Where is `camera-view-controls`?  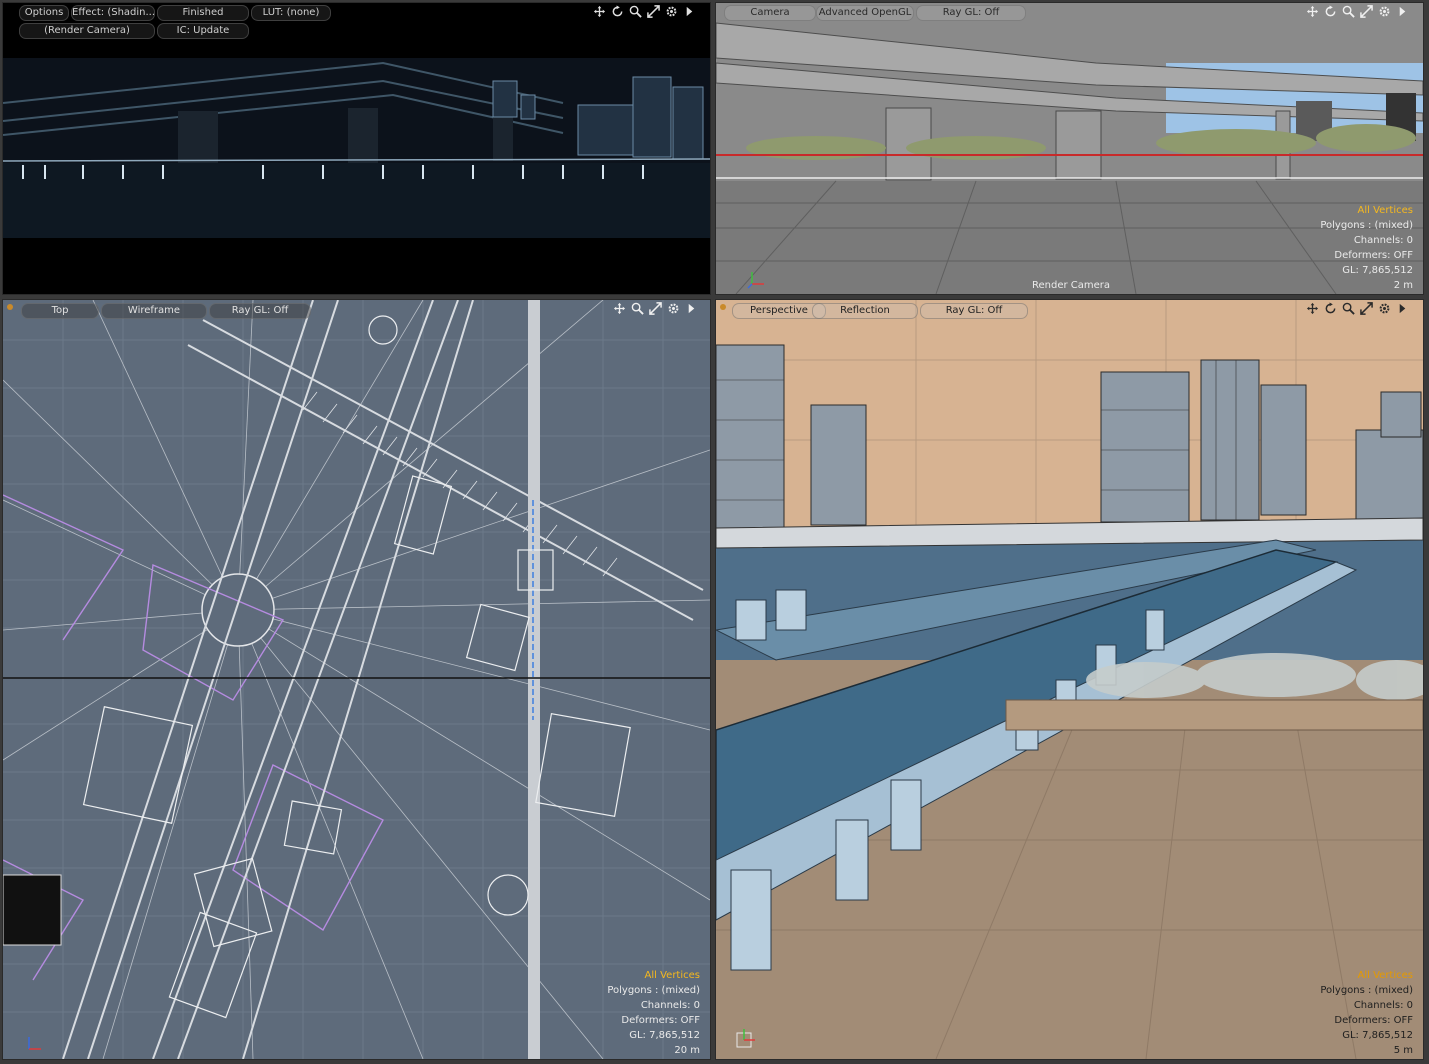
camera-view-controls is located at coordinates (1357, 12).